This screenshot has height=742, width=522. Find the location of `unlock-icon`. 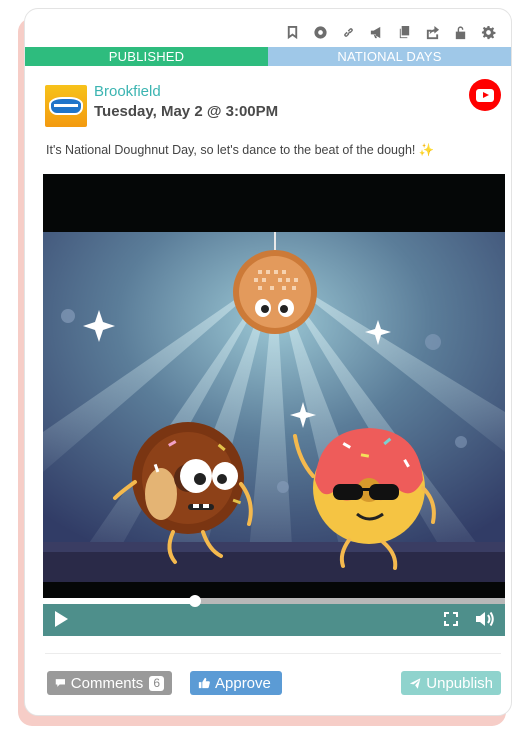

unlock-icon is located at coordinates (460, 32).